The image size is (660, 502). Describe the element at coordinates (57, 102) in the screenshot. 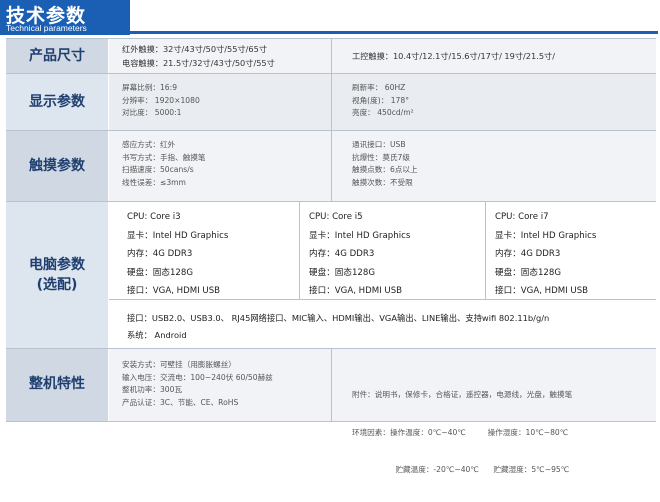

I see `display-label: 显示参数` at that location.